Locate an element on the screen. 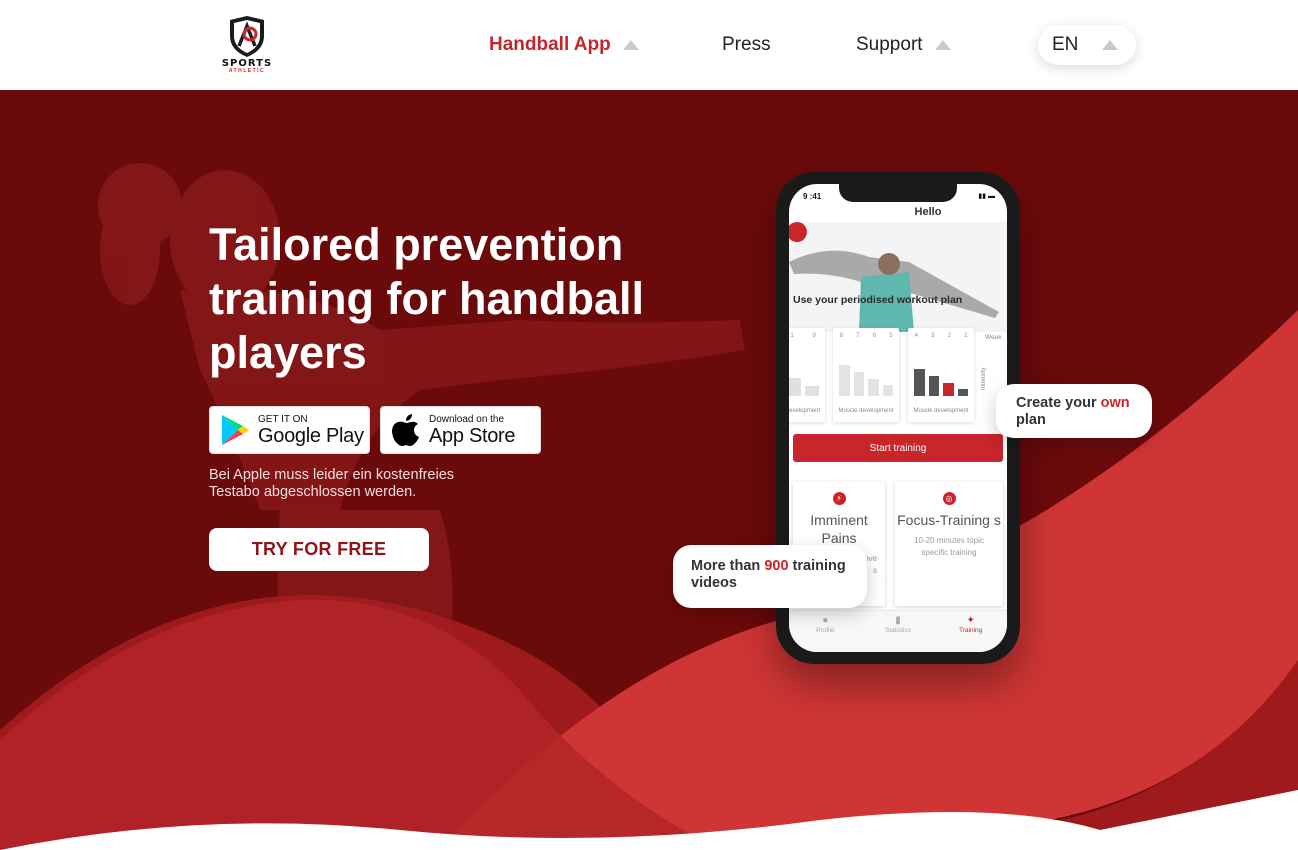  tab-label: Statistics is located at coordinates (897, 630).